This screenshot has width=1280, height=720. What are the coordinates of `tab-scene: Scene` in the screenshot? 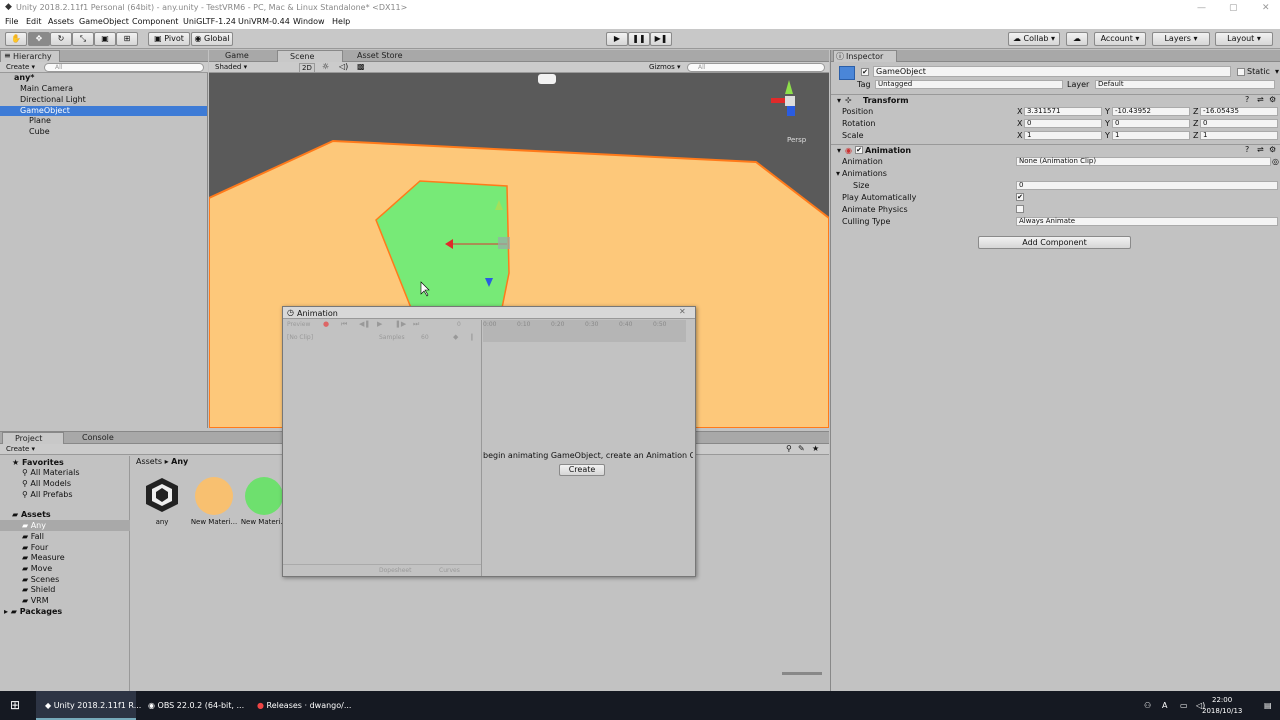 It's located at (310, 56).